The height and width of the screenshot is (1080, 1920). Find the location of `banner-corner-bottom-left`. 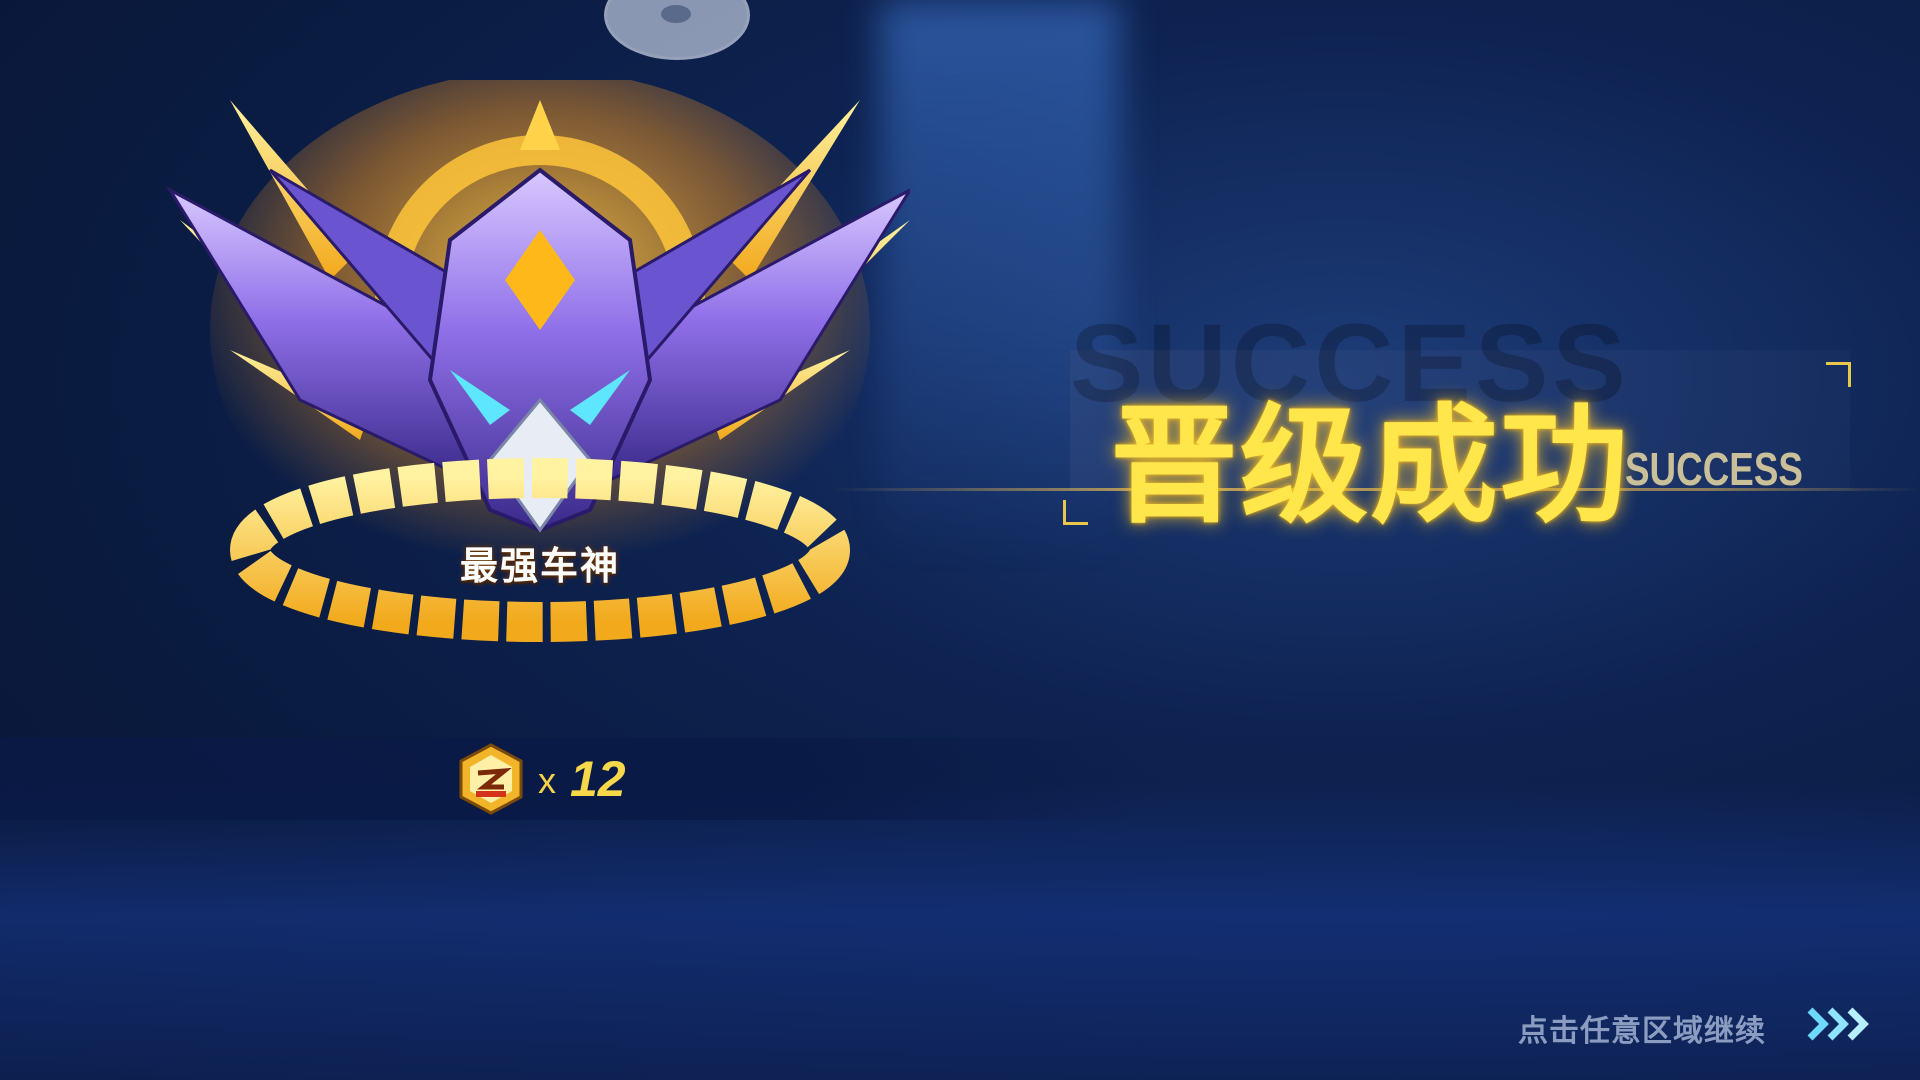

banner-corner-bottom-left is located at coordinates (1075, 512).